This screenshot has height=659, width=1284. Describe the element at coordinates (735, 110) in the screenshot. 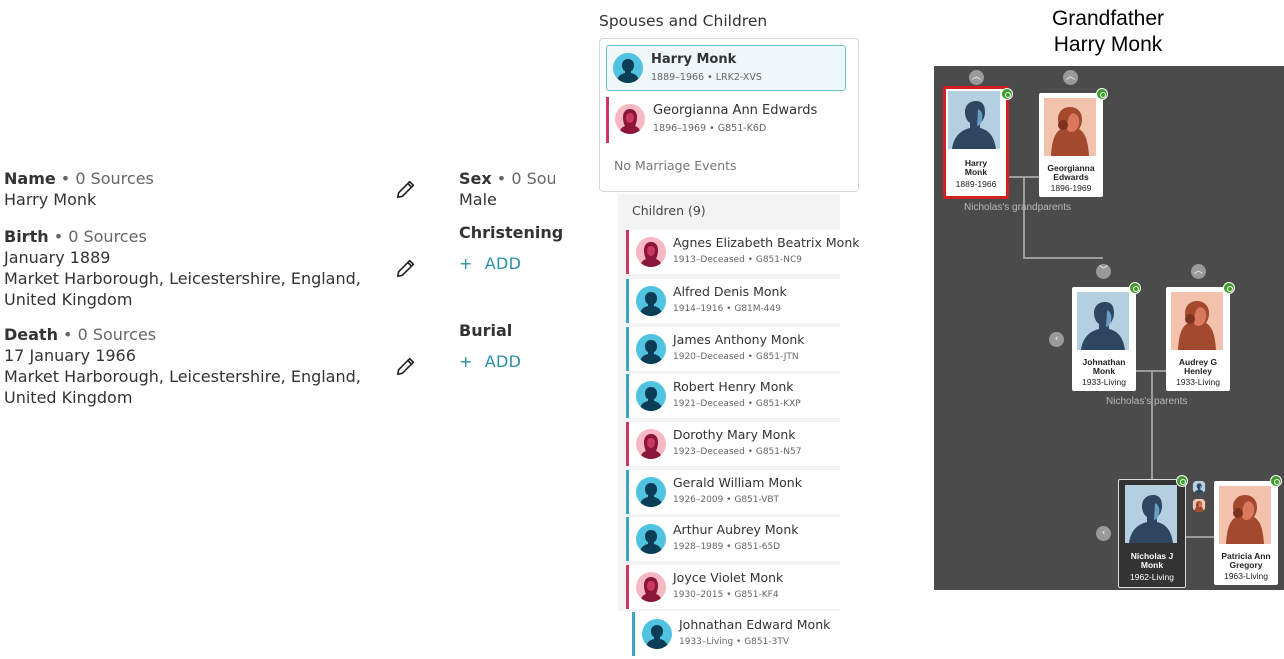

I see `spouse-name: Georgianna Ann Edwards` at that location.